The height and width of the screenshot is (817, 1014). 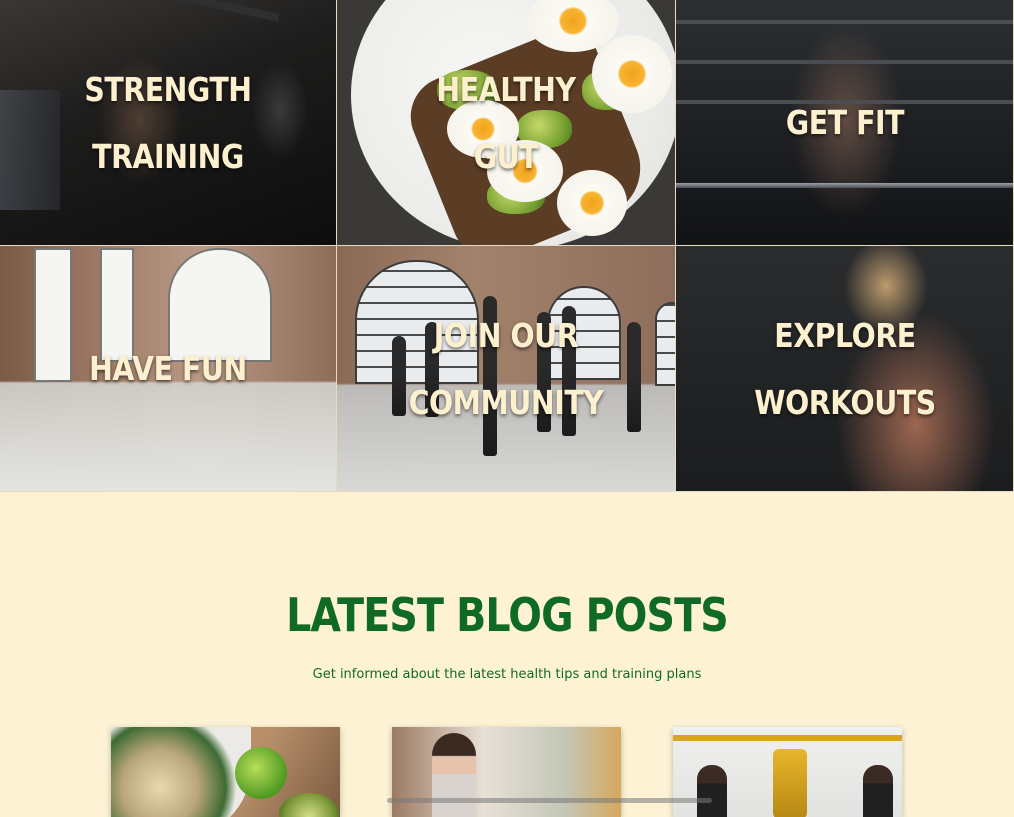 I want to click on tile-label-get-fit: GET FIT, so click(x=844, y=122).